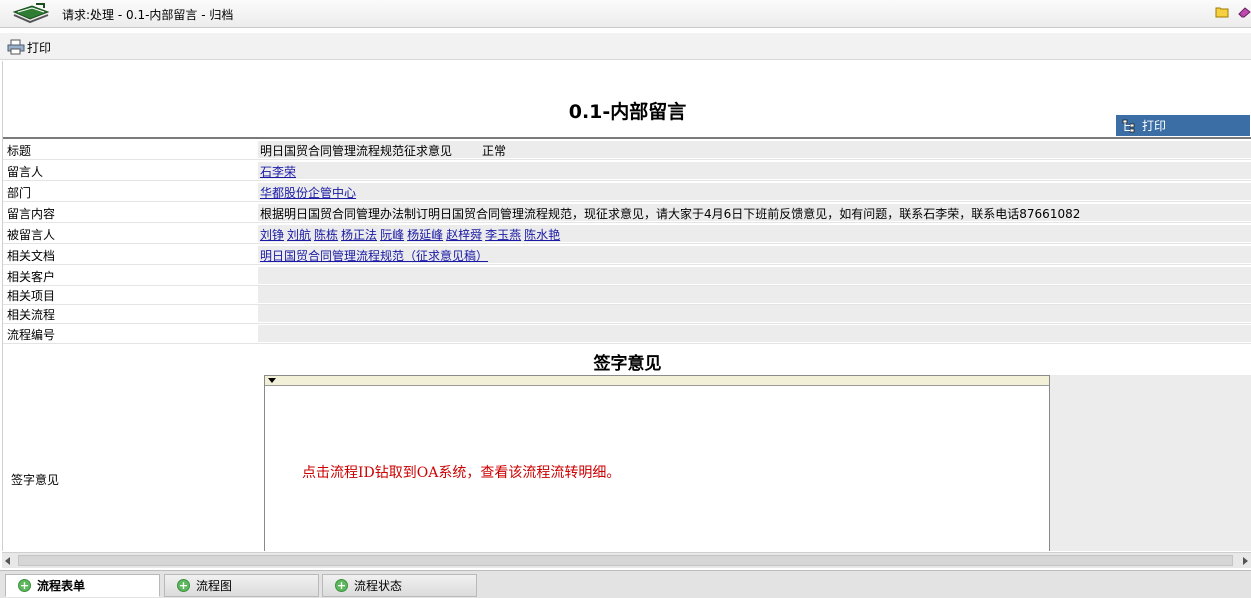  I want to click on tab-workflow-chart: + 流程图, so click(241, 585).